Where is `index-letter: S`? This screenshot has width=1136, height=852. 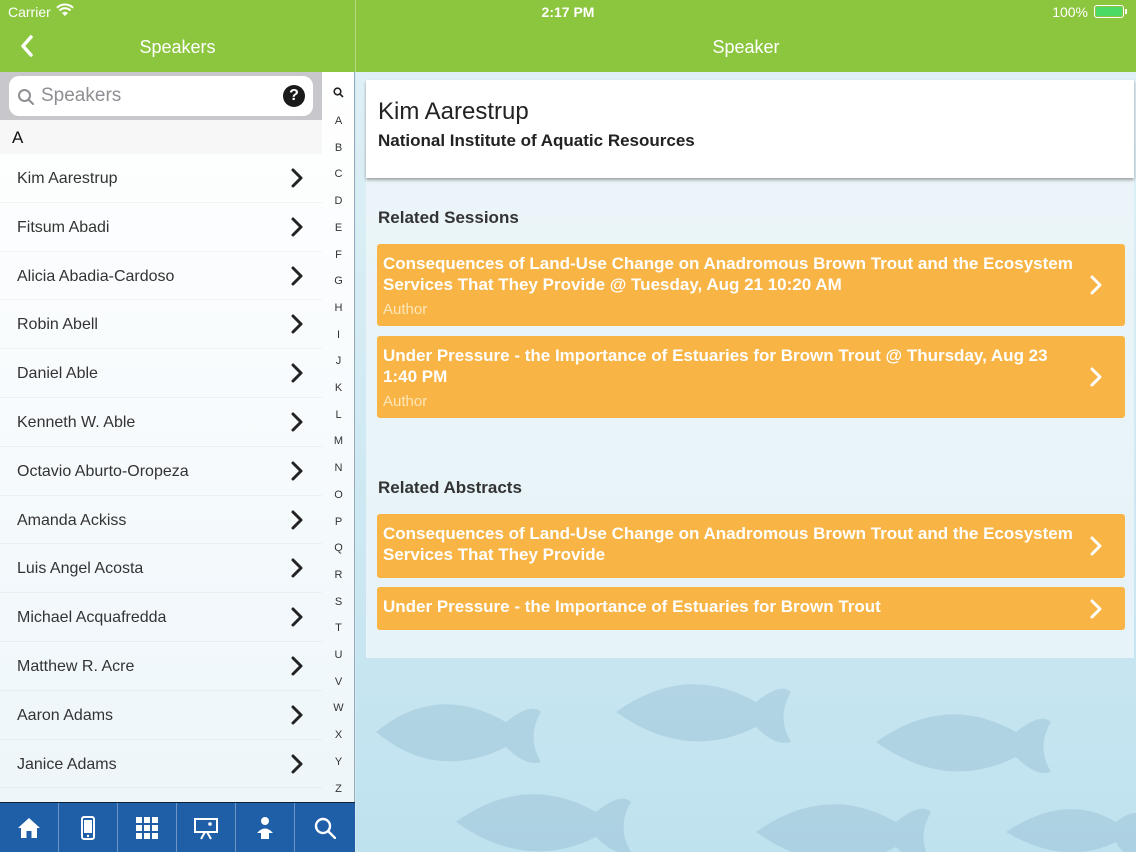 index-letter: S is located at coordinates (338, 602).